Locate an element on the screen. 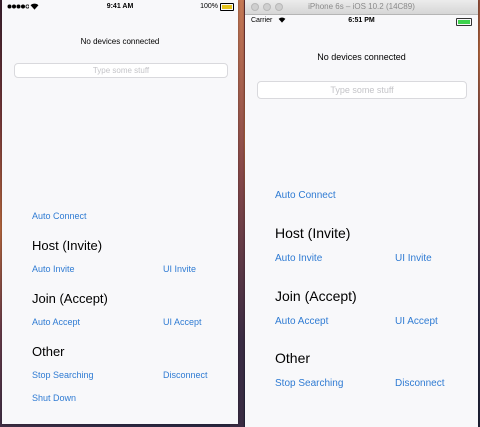 This screenshot has width=480, height=427. shut-down-button: Shut Down is located at coordinates (54, 398).